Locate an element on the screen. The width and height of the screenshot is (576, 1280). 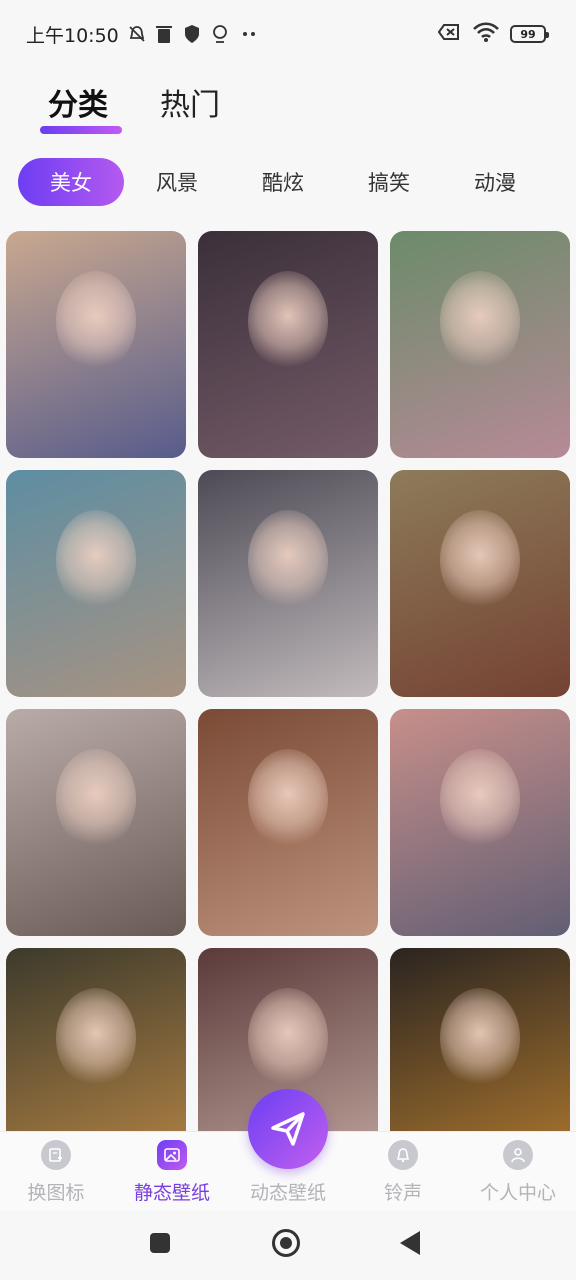
system-nav-bar is located at coordinates (288, 1245).